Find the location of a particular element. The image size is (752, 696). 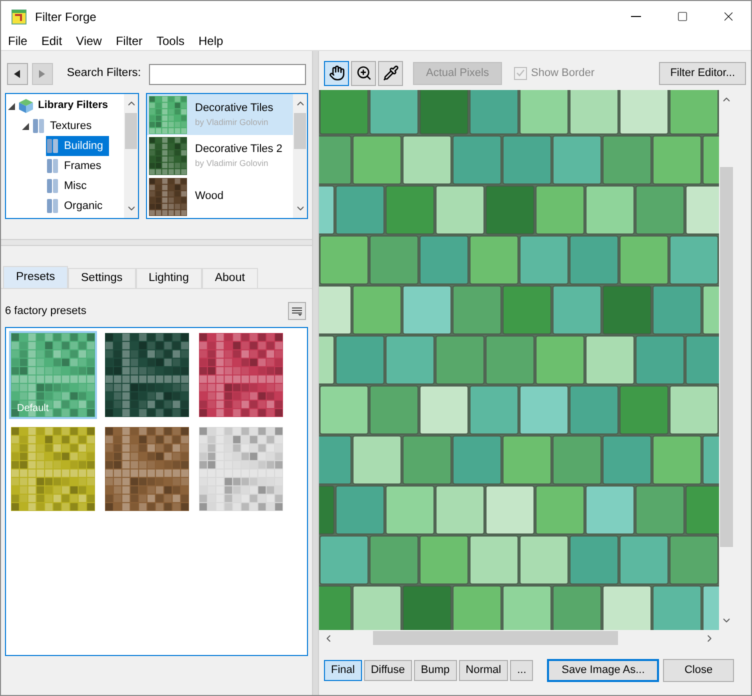

eyedropper-icon is located at coordinates (390, 73).